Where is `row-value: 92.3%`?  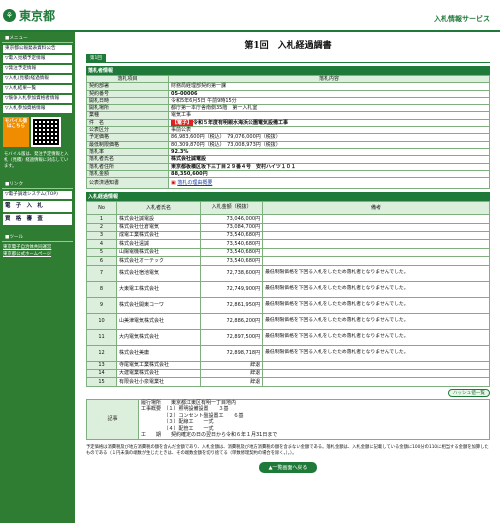 row-value: 92.3% is located at coordinates (329, 152).